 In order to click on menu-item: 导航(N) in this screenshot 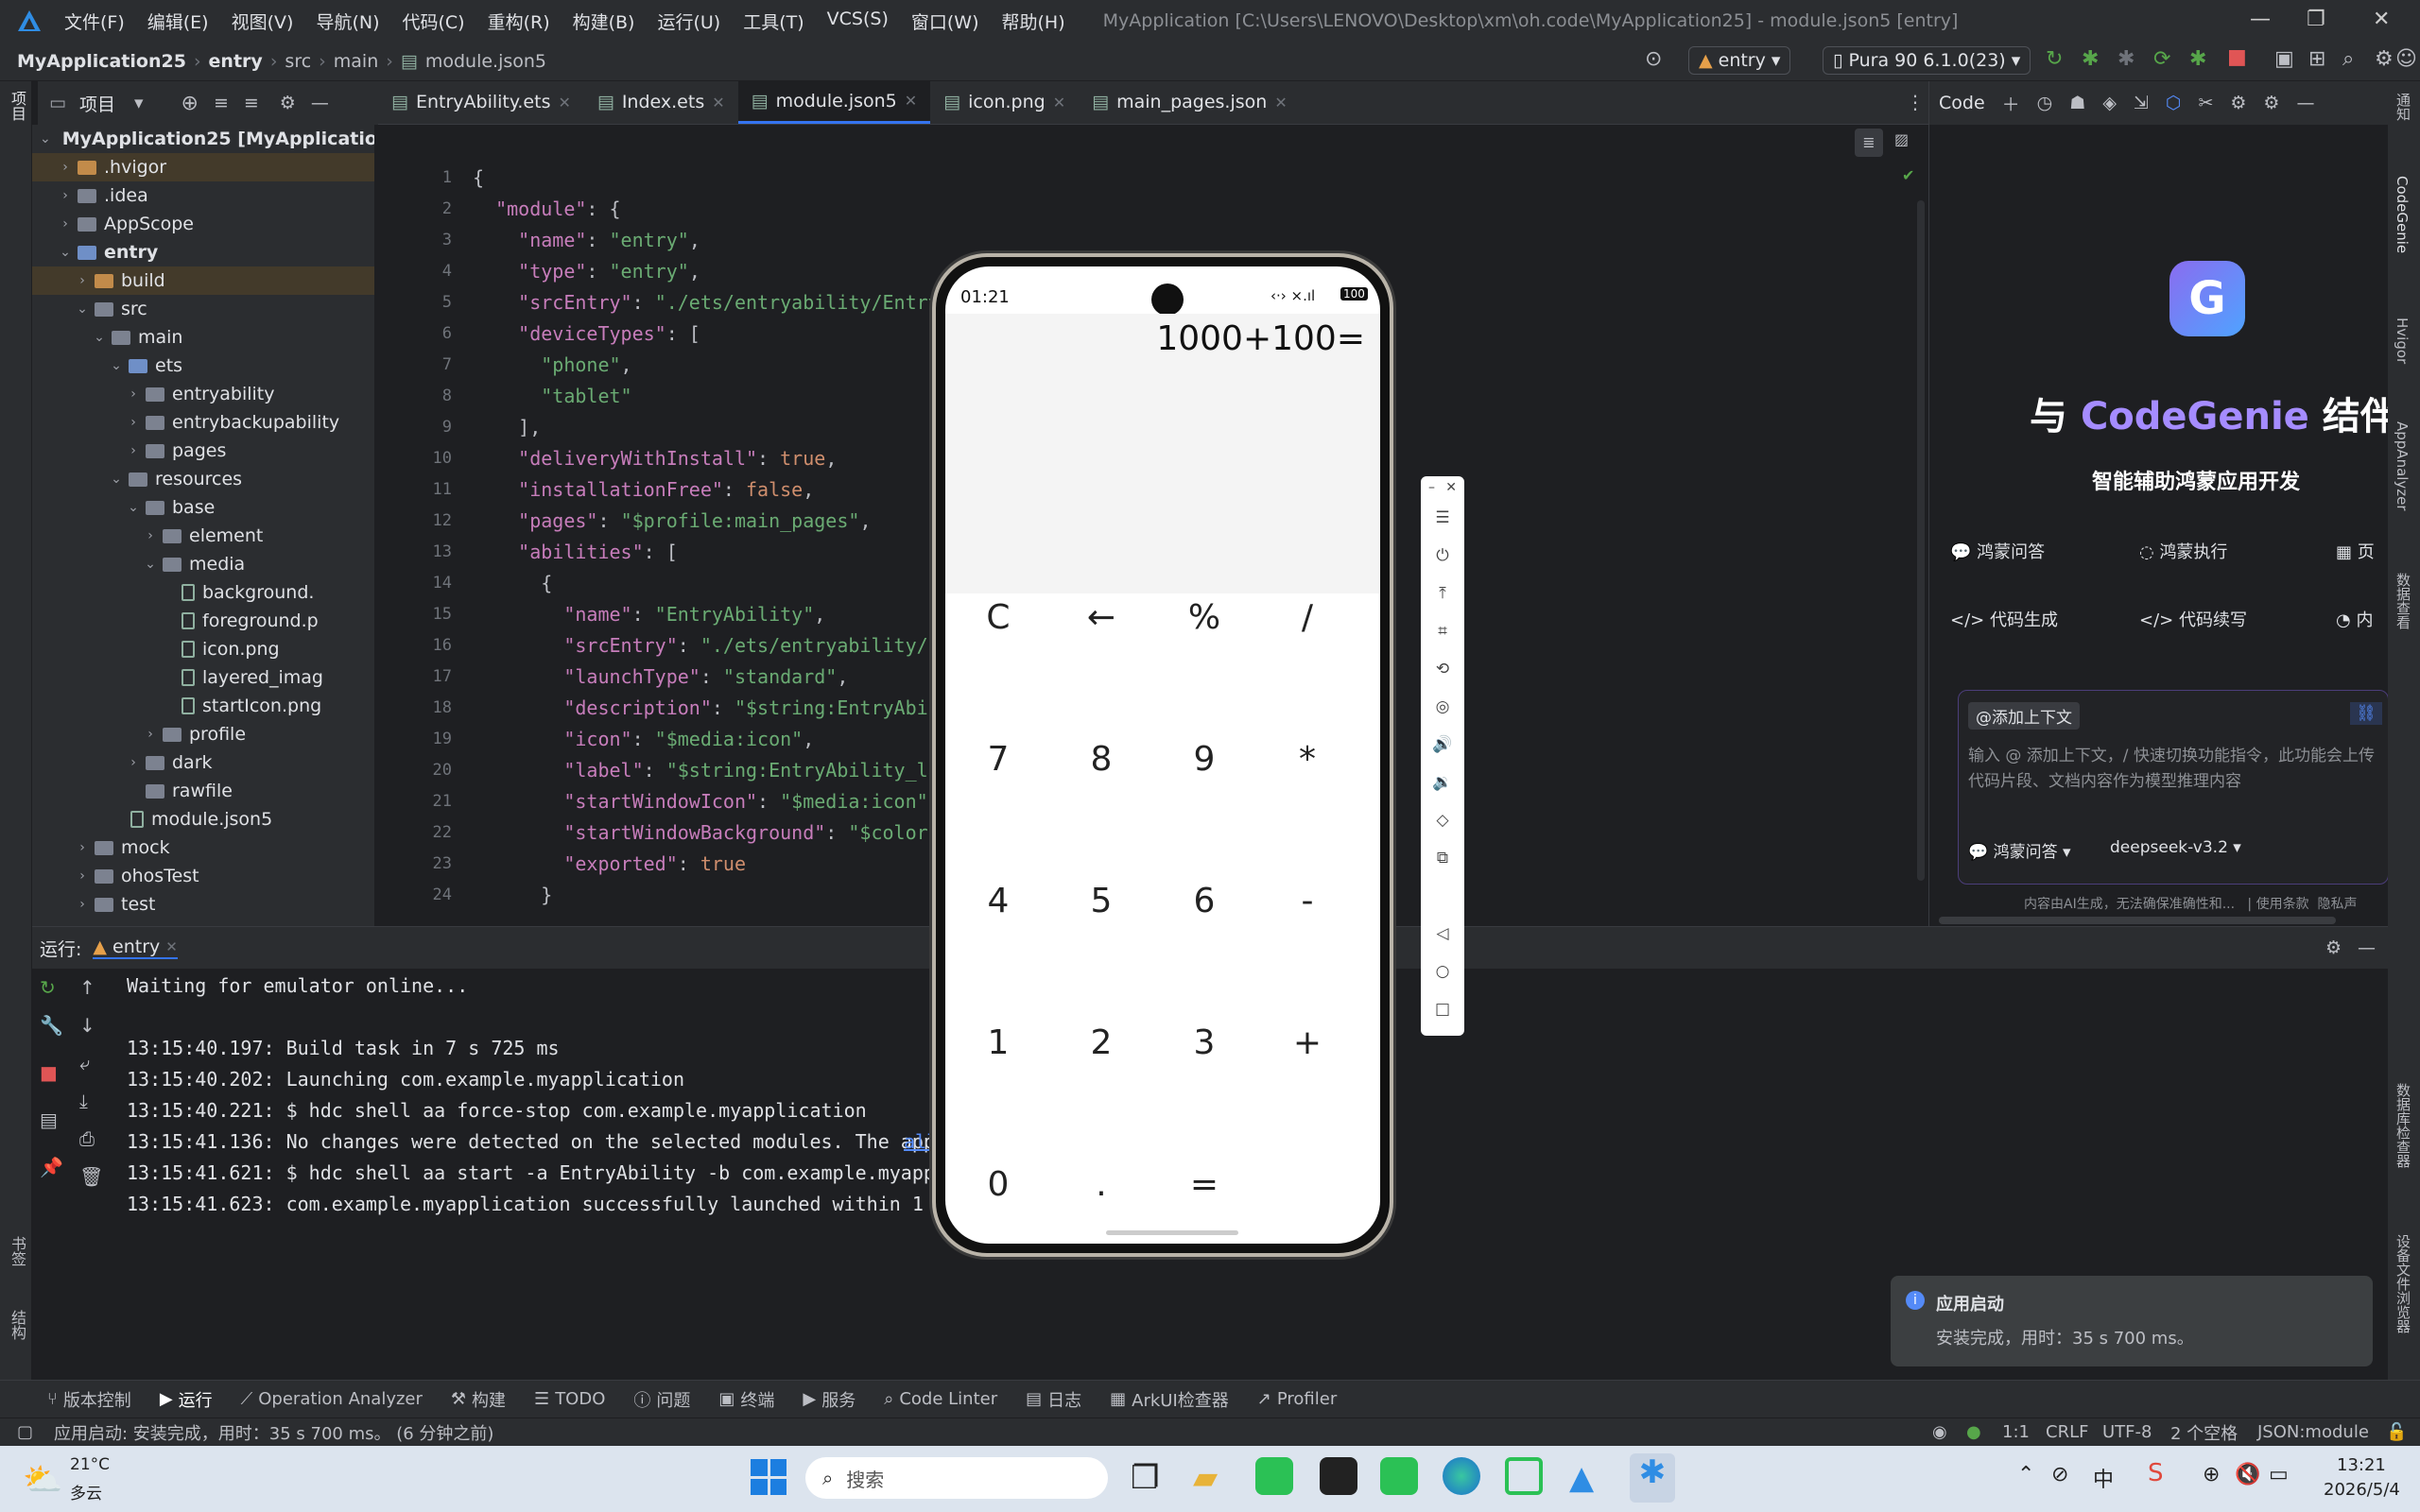, I will do `click(347, 21)`.